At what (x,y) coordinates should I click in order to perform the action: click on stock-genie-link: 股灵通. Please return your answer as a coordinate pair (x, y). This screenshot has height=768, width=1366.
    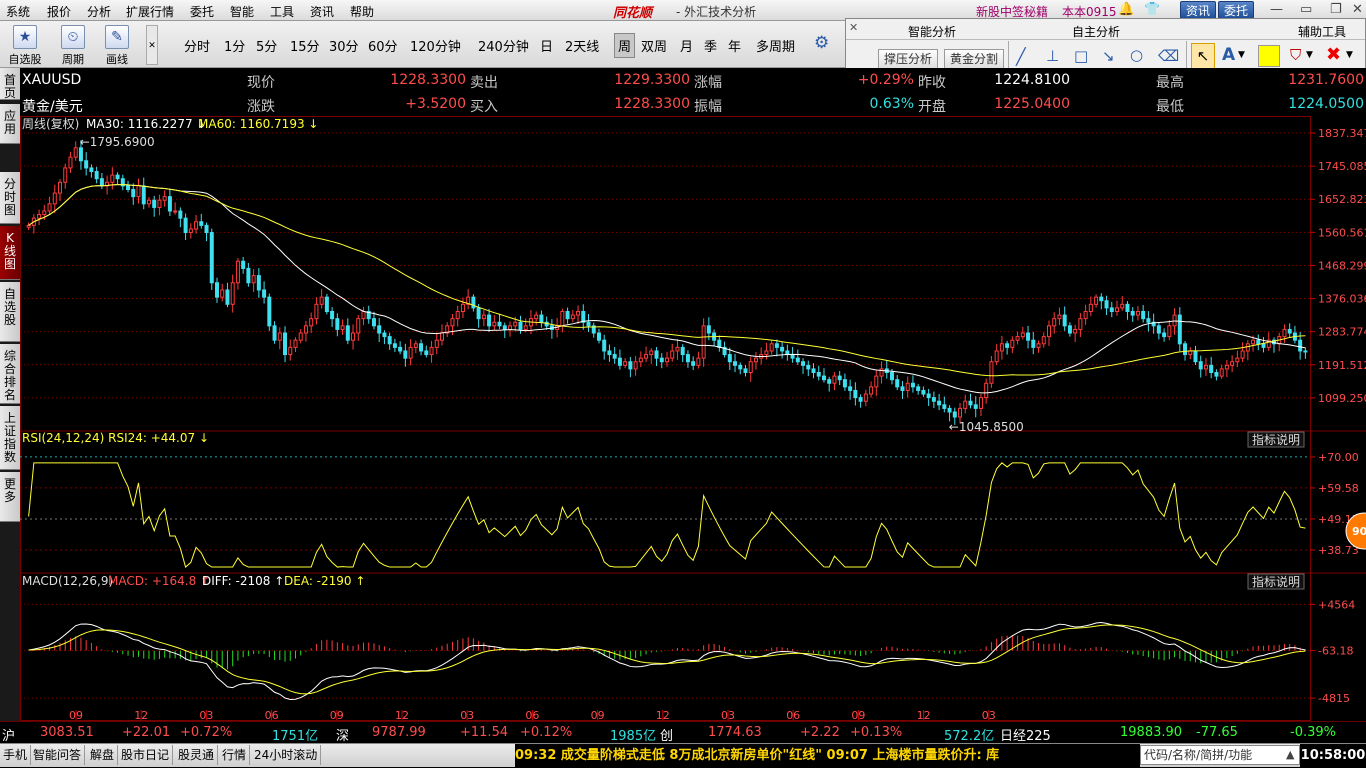
    Looking at the image, I should click on (197, 755).